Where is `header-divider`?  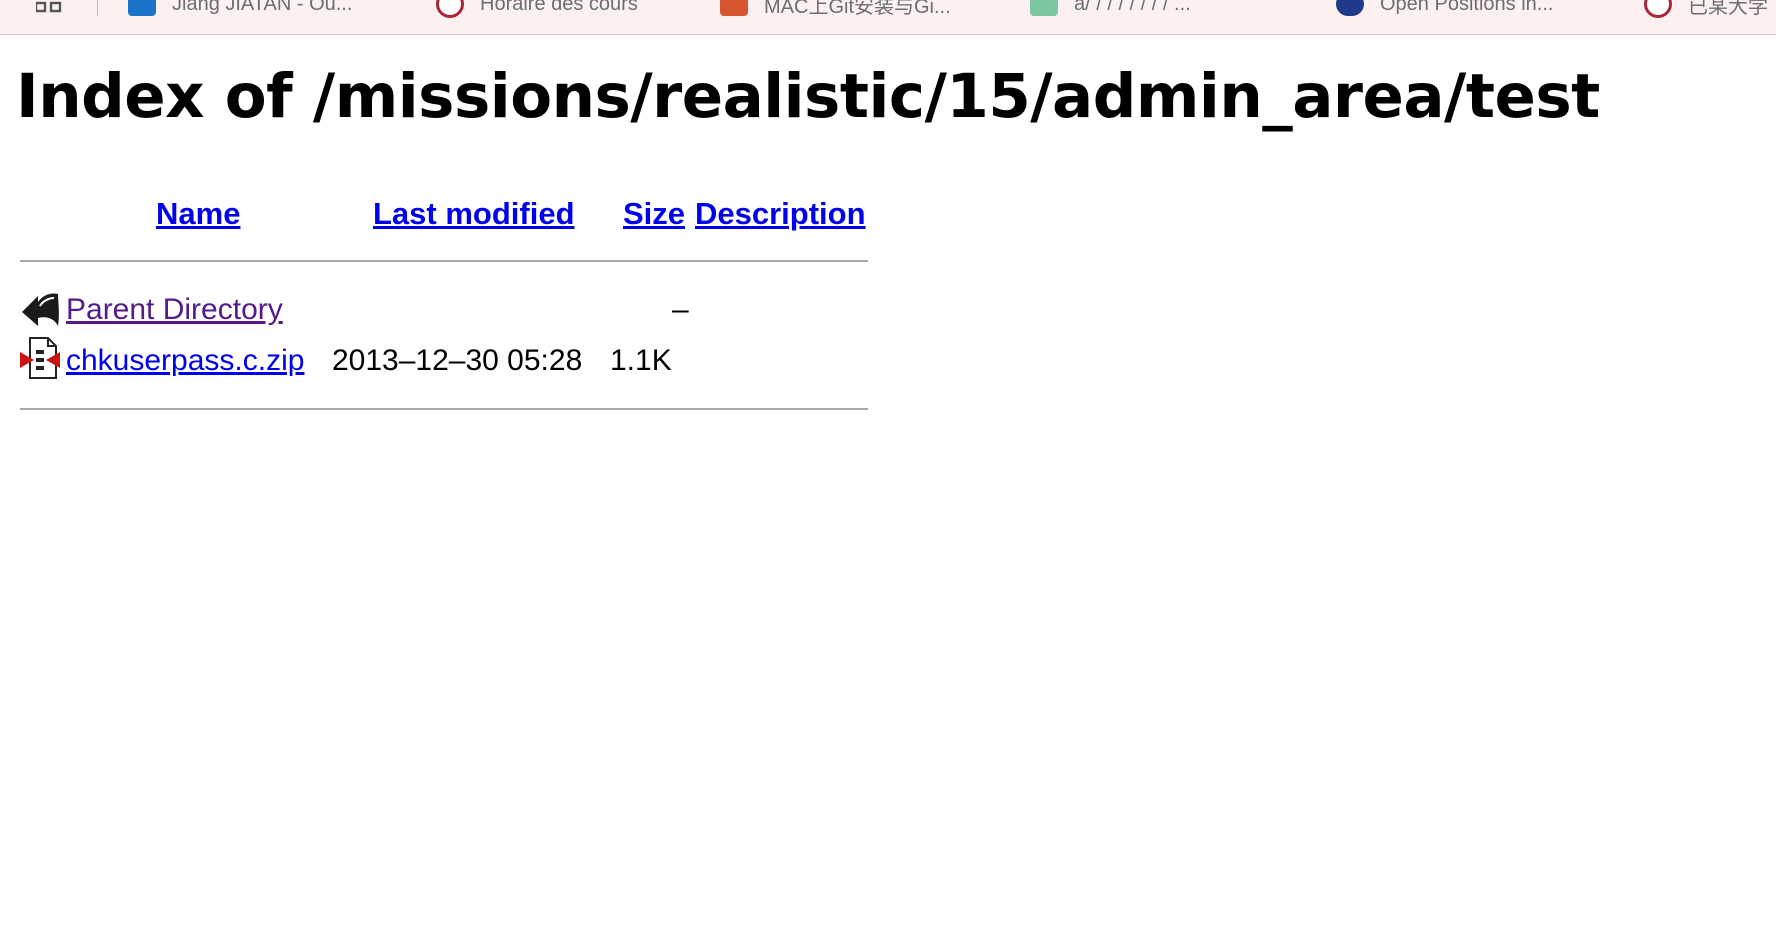 header-divider is located at coordinates (444, 261).